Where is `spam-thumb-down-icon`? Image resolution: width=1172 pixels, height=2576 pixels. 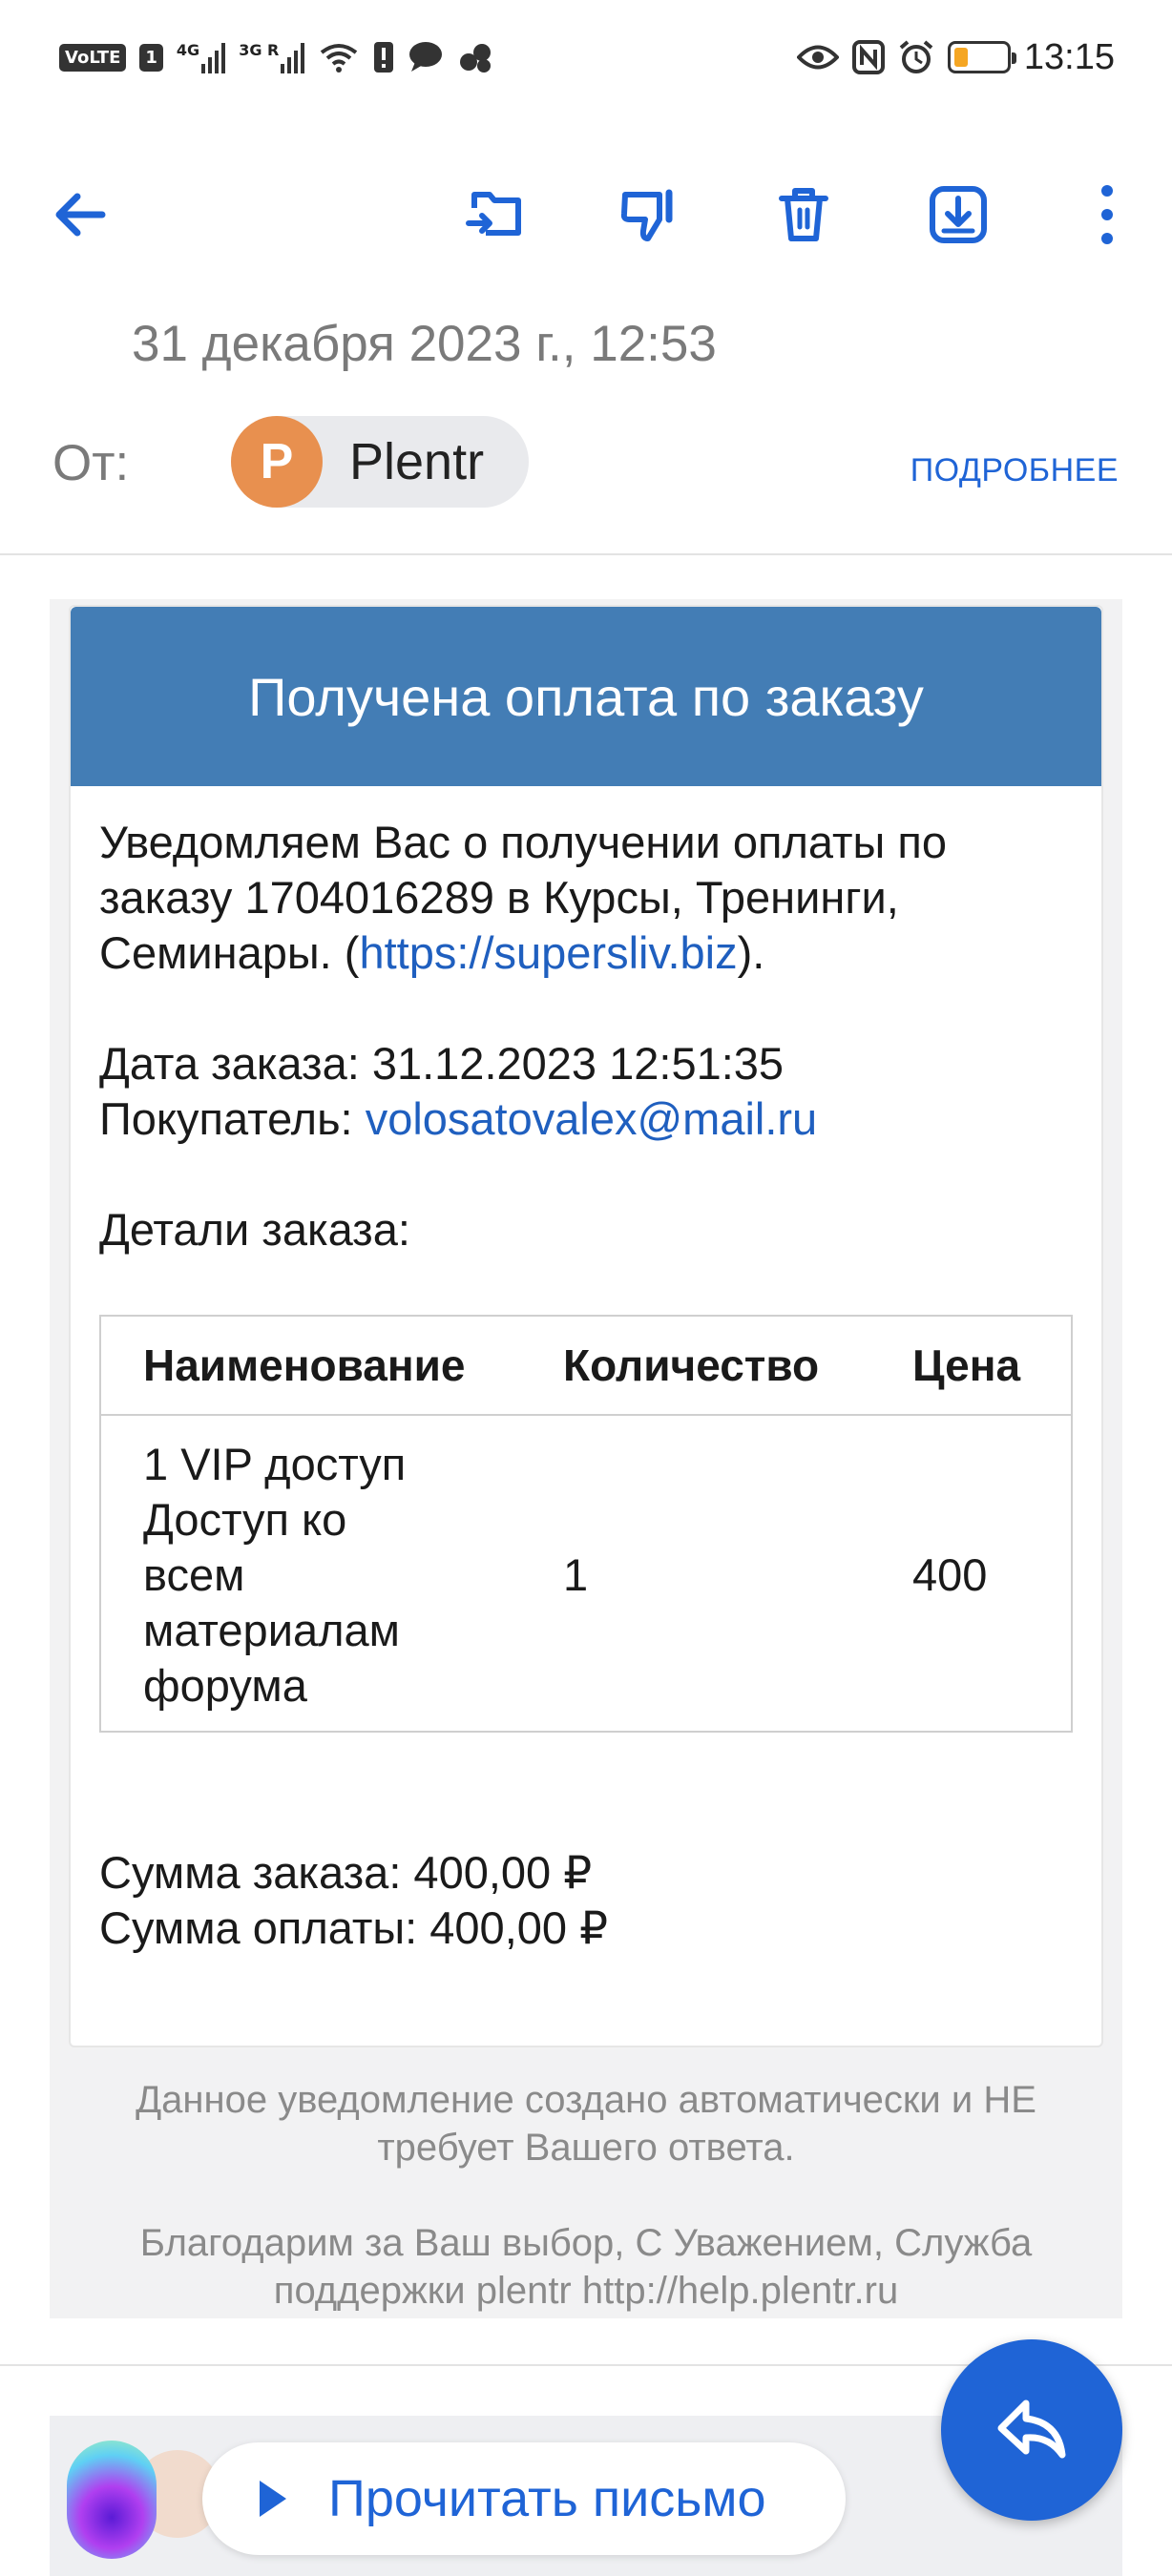 spam-thumb-down-icon is located at coordinates (646, 215).